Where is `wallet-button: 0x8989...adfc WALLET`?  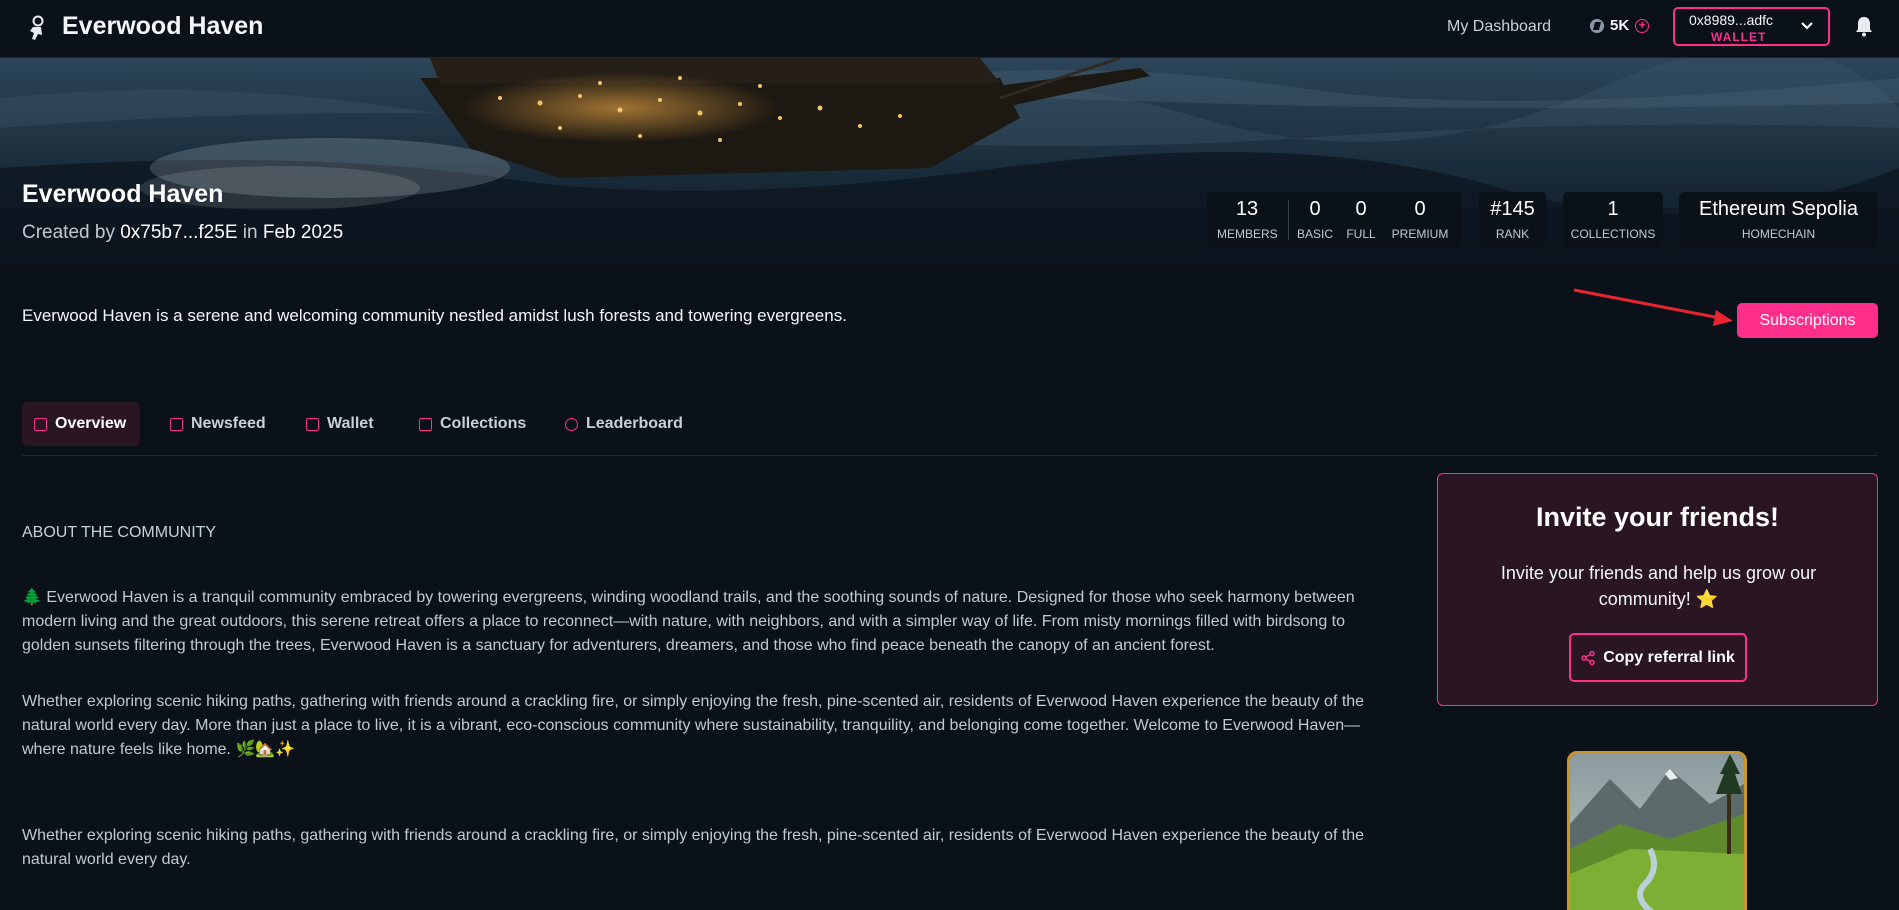
wallet-button: 0x8989...adfc WALLET is located at coordinates (1751, 26).